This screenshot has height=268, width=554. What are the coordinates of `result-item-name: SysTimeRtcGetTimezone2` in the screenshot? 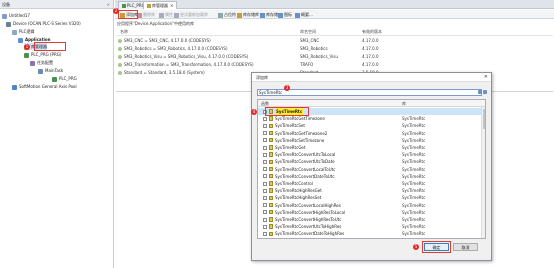 It's located at (301, 133).